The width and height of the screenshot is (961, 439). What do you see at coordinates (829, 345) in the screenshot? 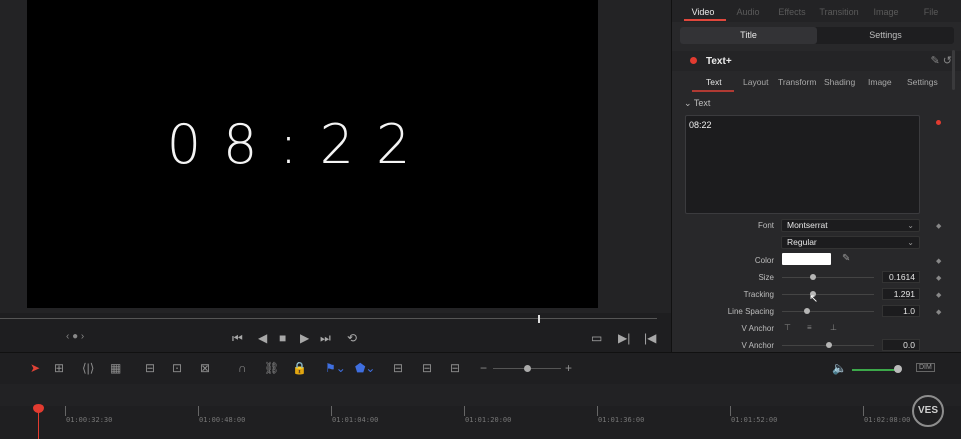
I see `v-anchor-slider-knob` at bounding box center [829, 345].